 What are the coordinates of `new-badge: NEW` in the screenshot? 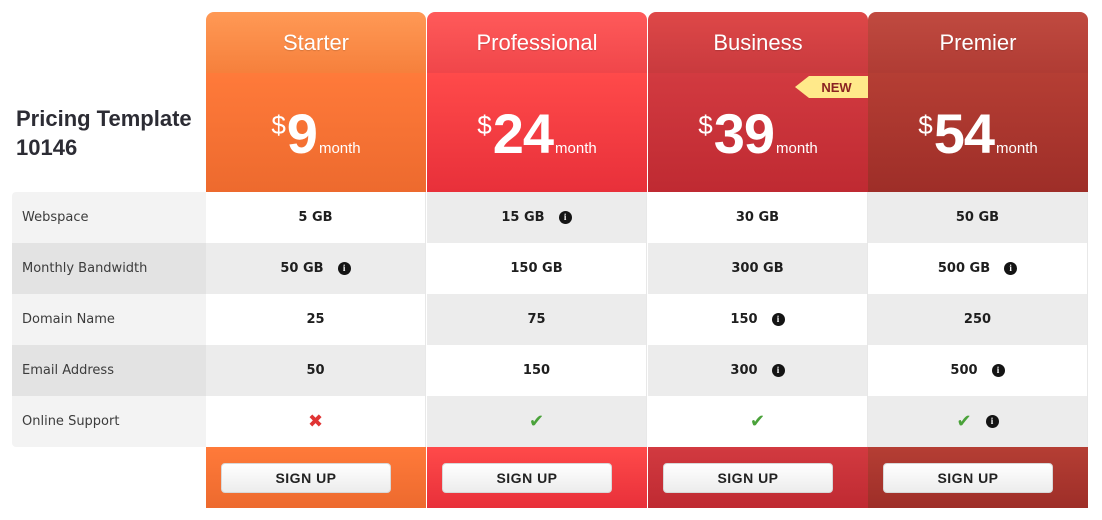 It's located at (831, 87).